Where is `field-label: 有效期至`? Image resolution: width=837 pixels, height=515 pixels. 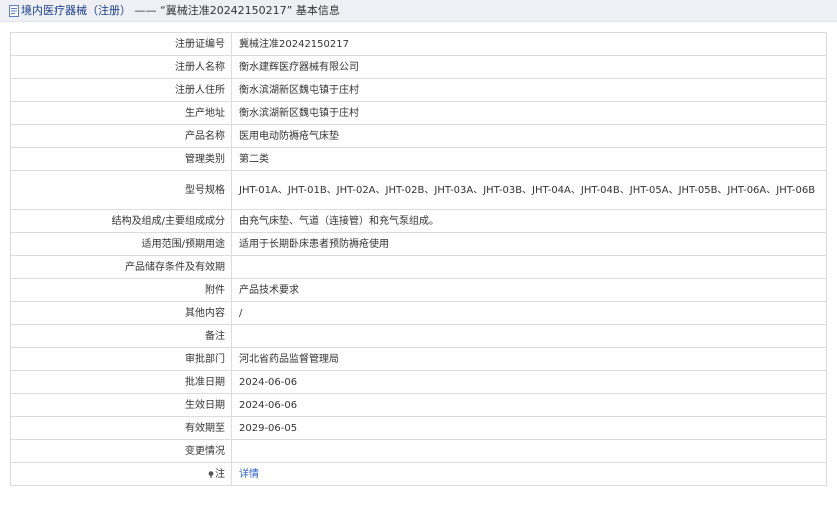 field-label: 有效期至 is located at coordinates (121, 428).